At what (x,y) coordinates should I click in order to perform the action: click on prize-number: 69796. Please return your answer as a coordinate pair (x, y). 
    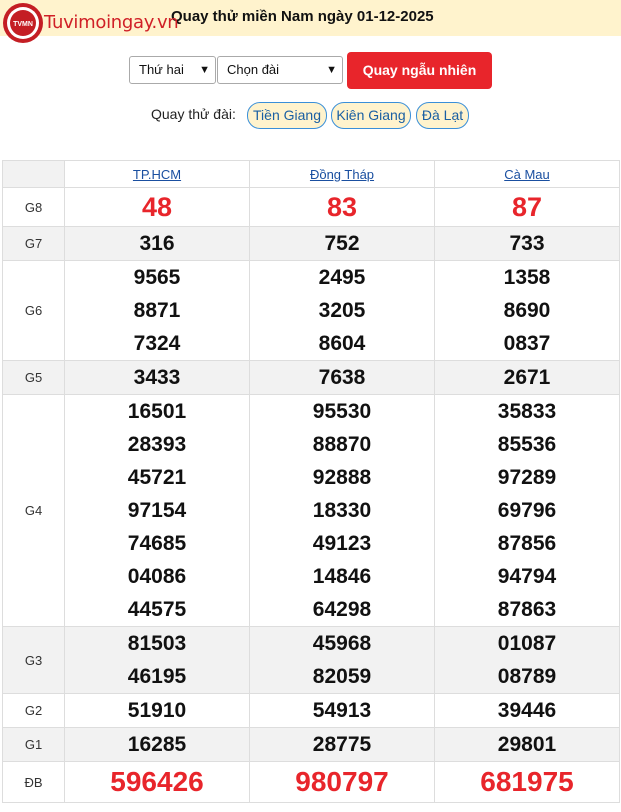
    Looking at the image, I should click on (527, 510).